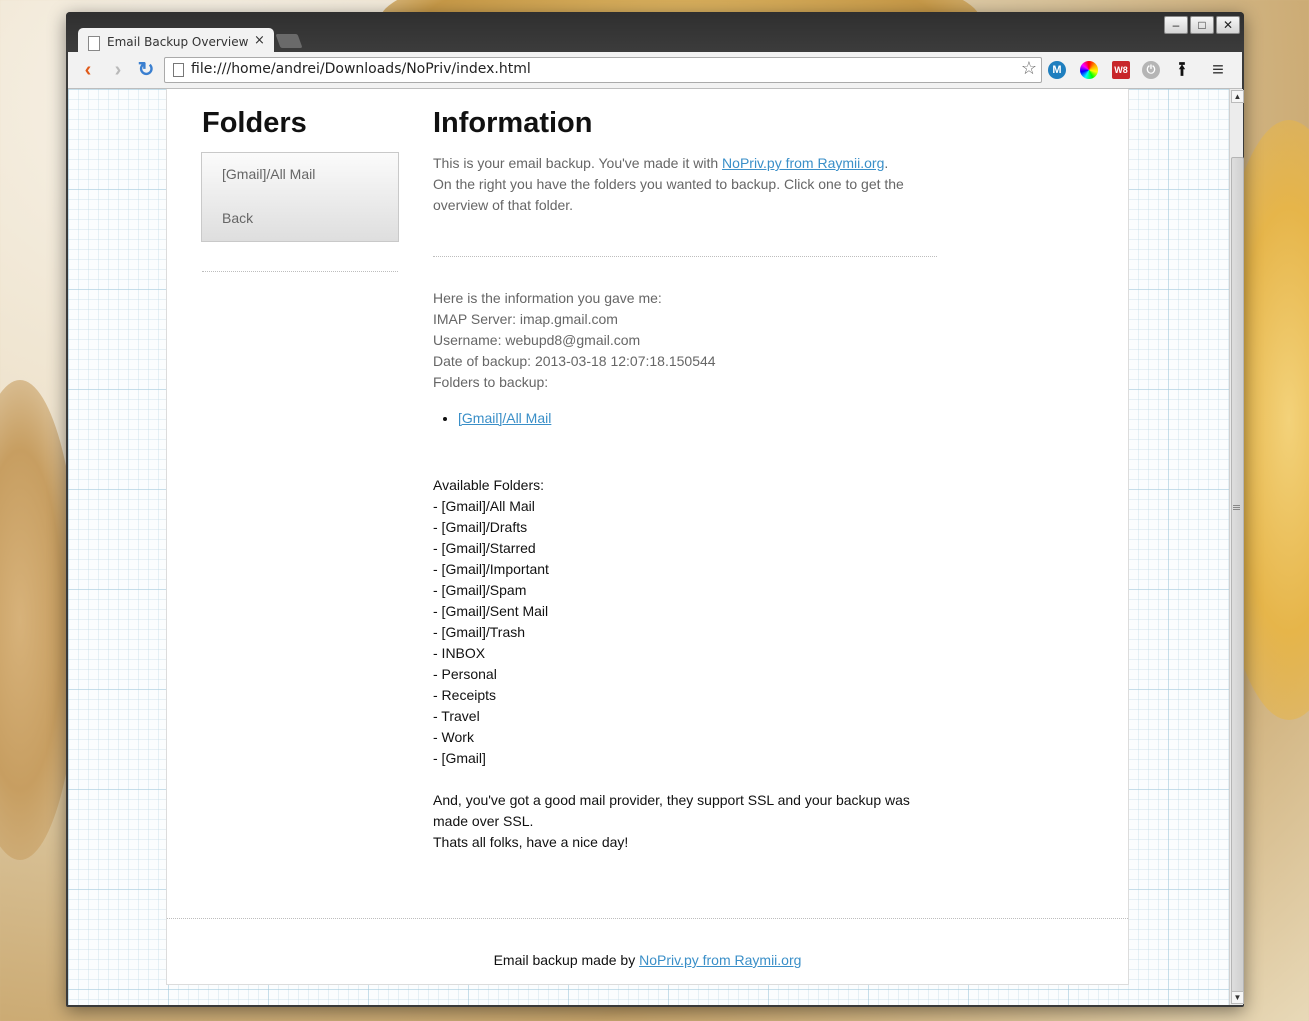  Describe the element at coordinates (259, 40) in the screenshot. I see `tab-close-icon: ×` at that location.